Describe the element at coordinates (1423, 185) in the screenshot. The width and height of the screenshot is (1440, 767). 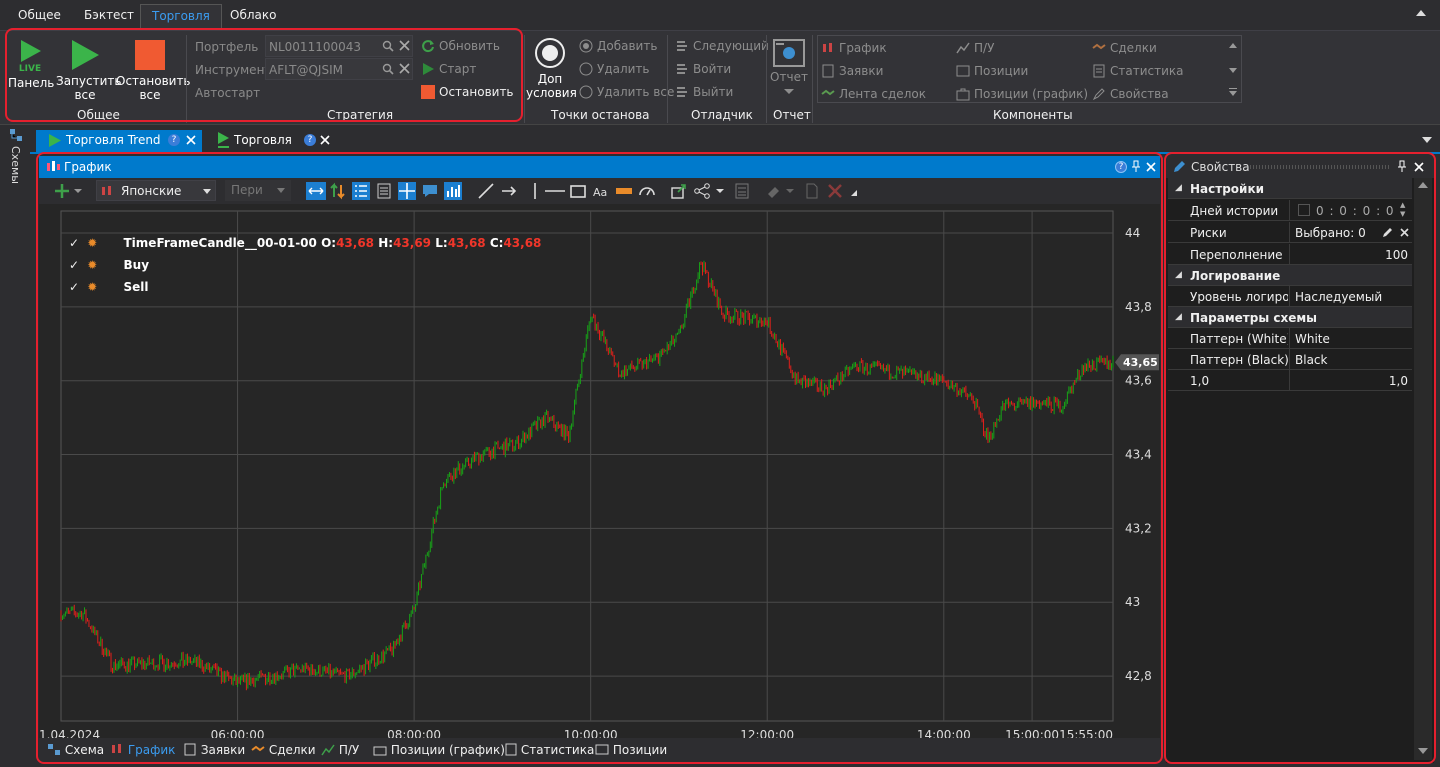
I see `scroll-up-icon` at that location.